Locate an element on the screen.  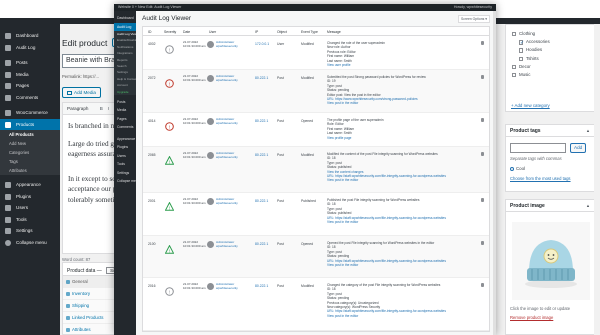
column-id: ID is located at coordinates (149, 32).